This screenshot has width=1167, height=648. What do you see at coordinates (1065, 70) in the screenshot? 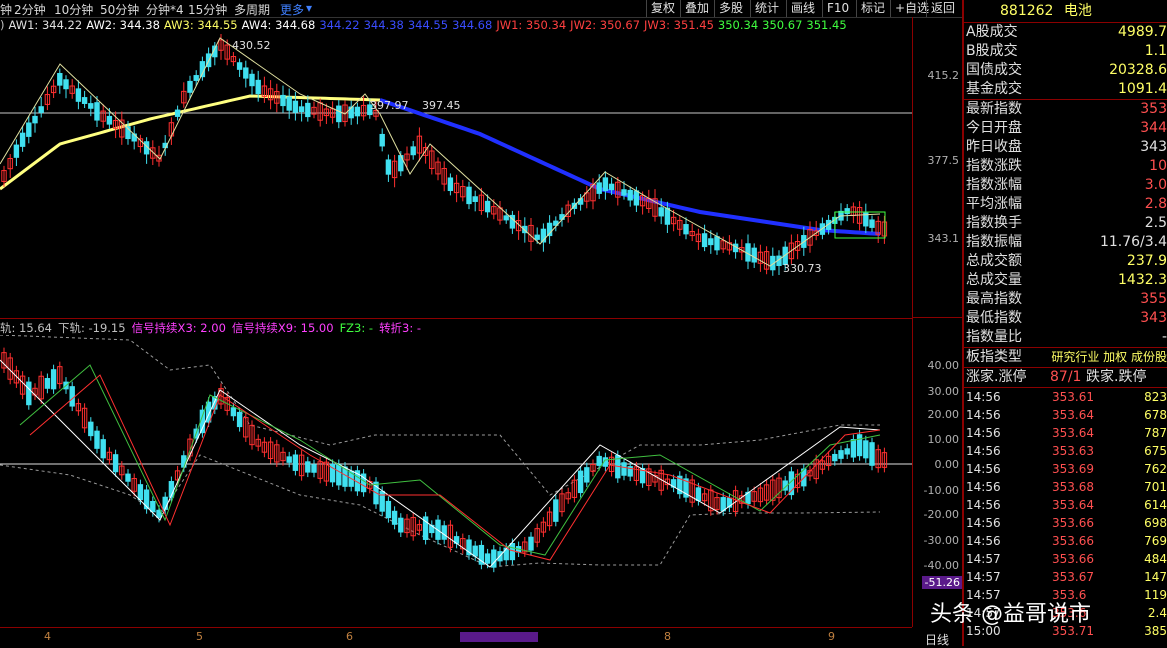
I see `stat-row: 国债成交 20328.6` at bounding box center [1065, 70].